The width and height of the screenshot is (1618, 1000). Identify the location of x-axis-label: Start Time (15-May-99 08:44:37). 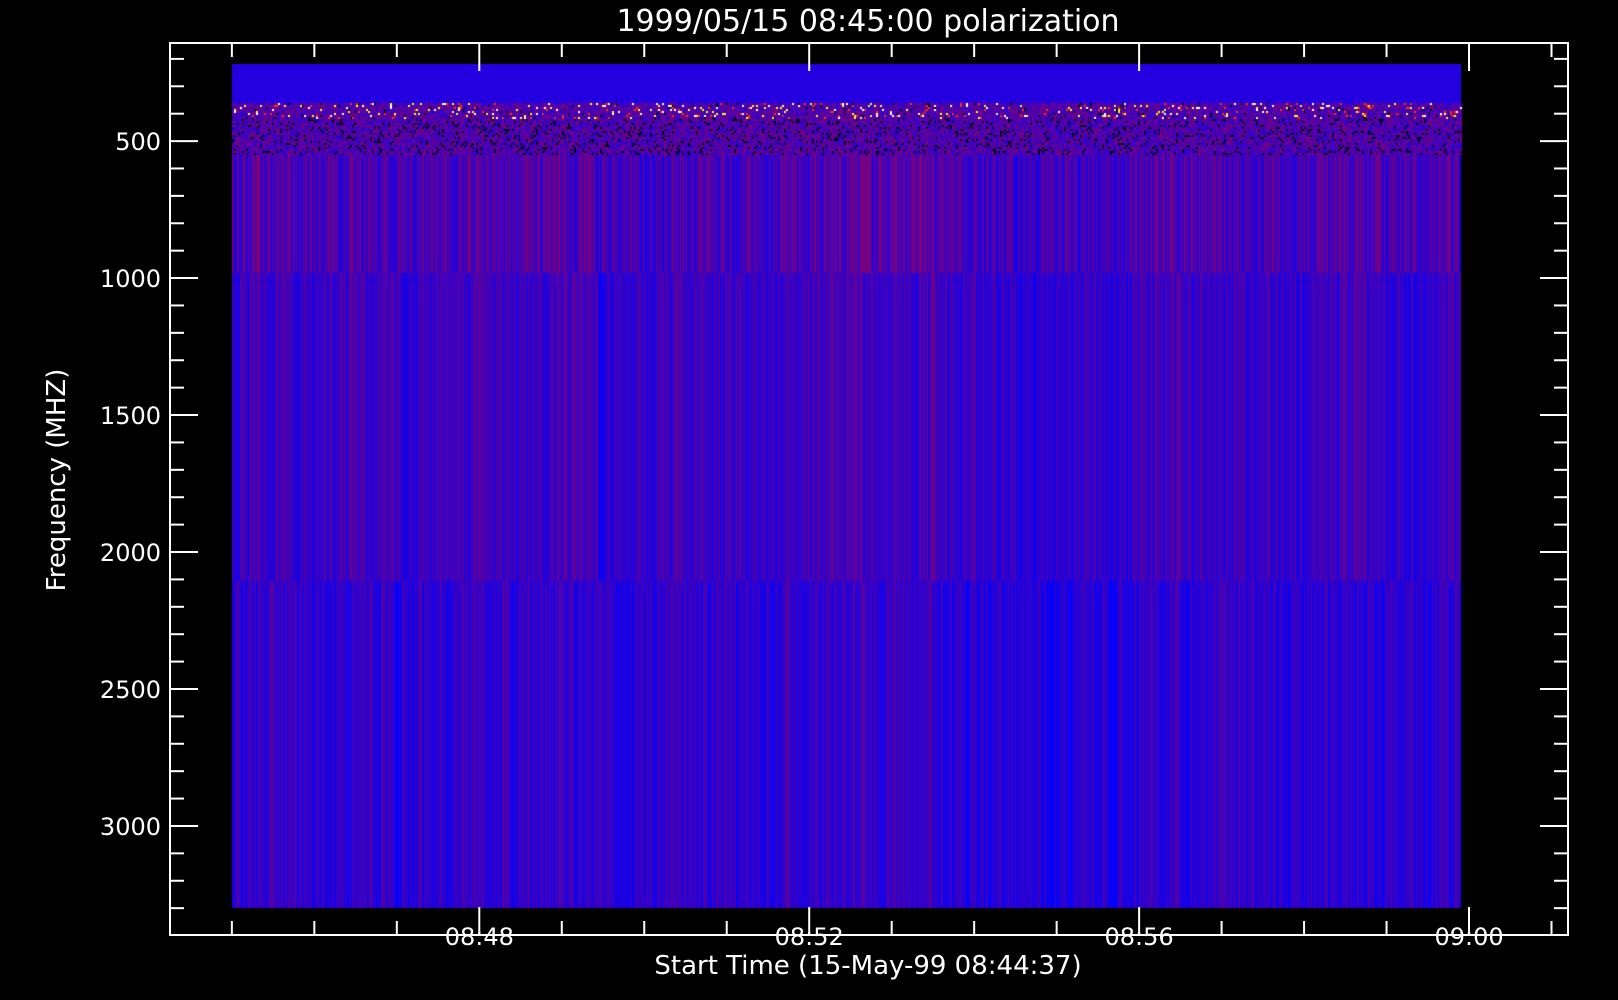
(867, 966).